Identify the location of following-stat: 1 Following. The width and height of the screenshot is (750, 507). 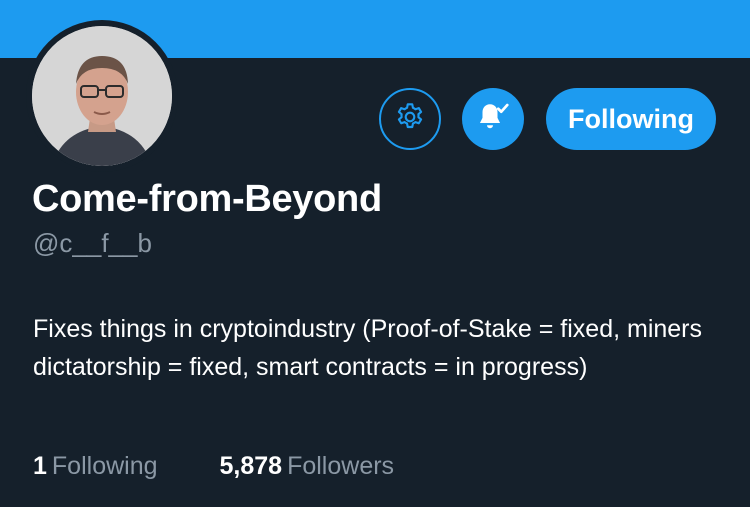
(95, 466).